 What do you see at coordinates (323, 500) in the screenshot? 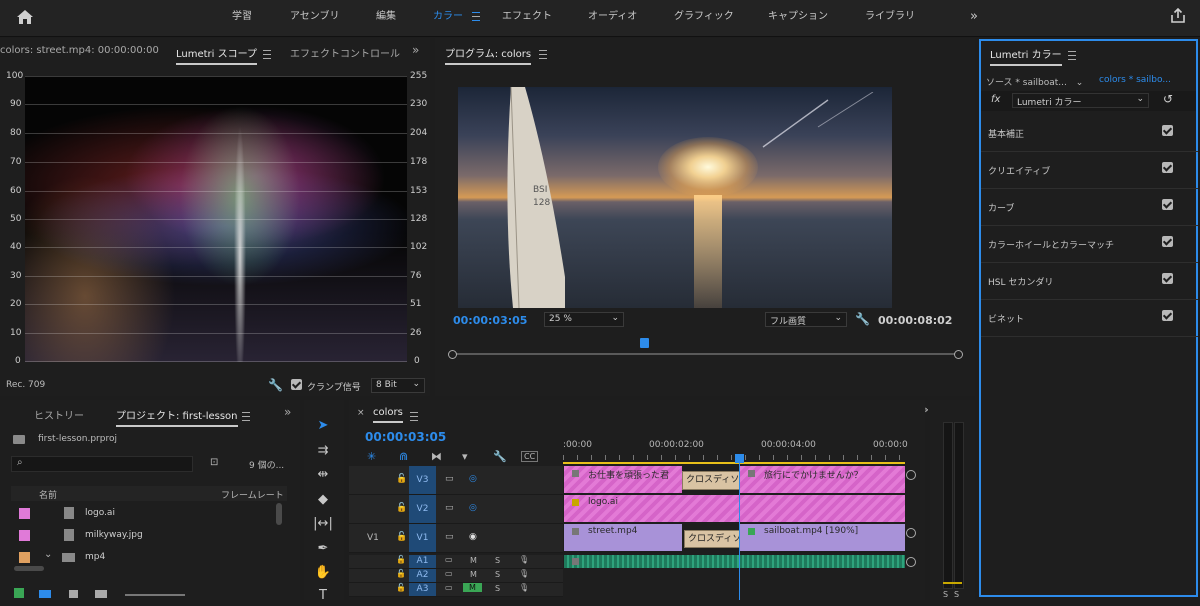
I see `razor-tool-icon: ◆` at bounding box center [323, 500].